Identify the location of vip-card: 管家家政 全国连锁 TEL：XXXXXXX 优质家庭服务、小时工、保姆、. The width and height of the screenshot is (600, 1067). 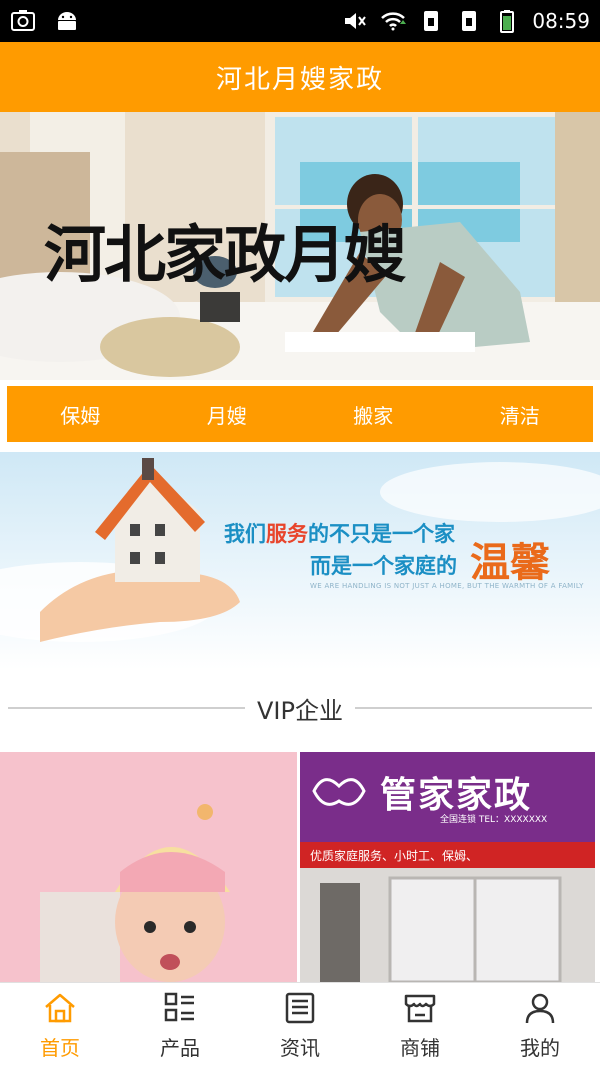
(447, 867).